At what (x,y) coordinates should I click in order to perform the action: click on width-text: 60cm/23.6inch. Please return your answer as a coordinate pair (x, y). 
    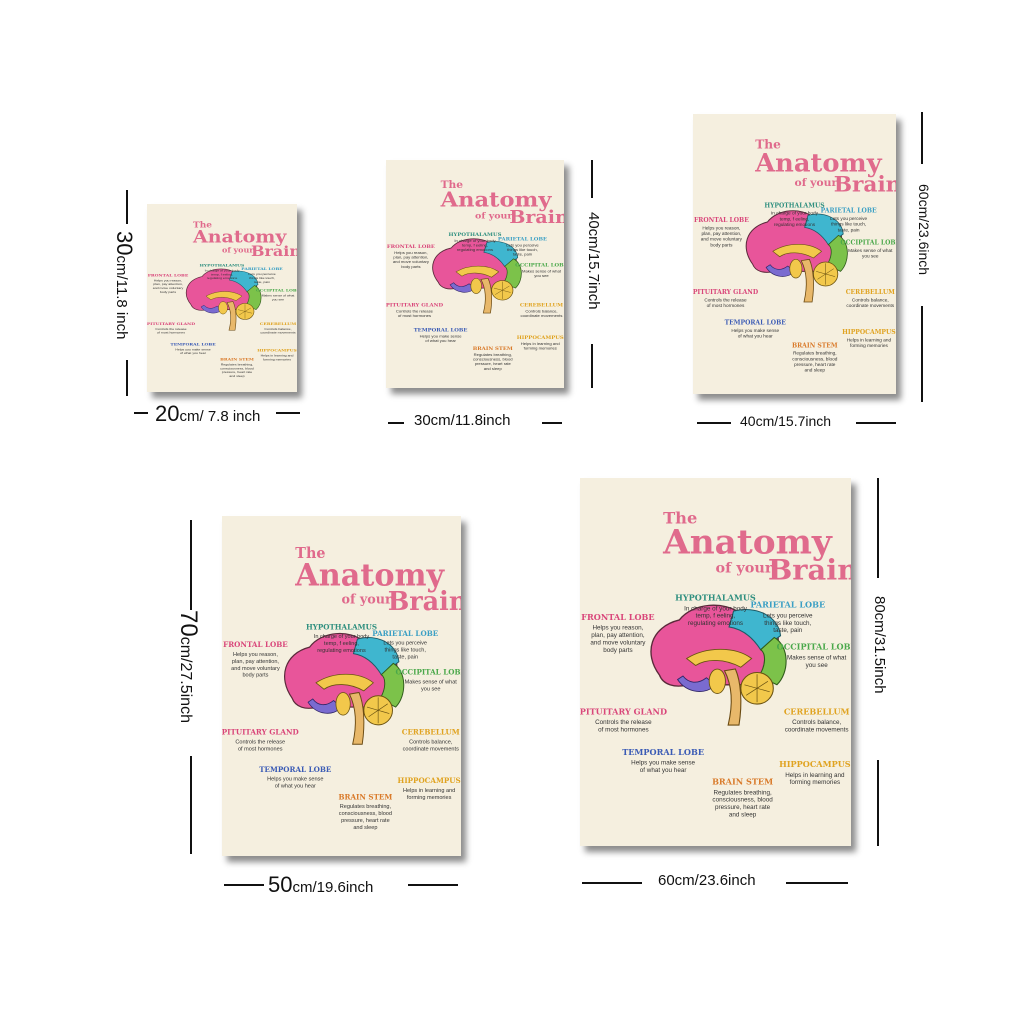
    Looking at the image, I should click on (707, 880).